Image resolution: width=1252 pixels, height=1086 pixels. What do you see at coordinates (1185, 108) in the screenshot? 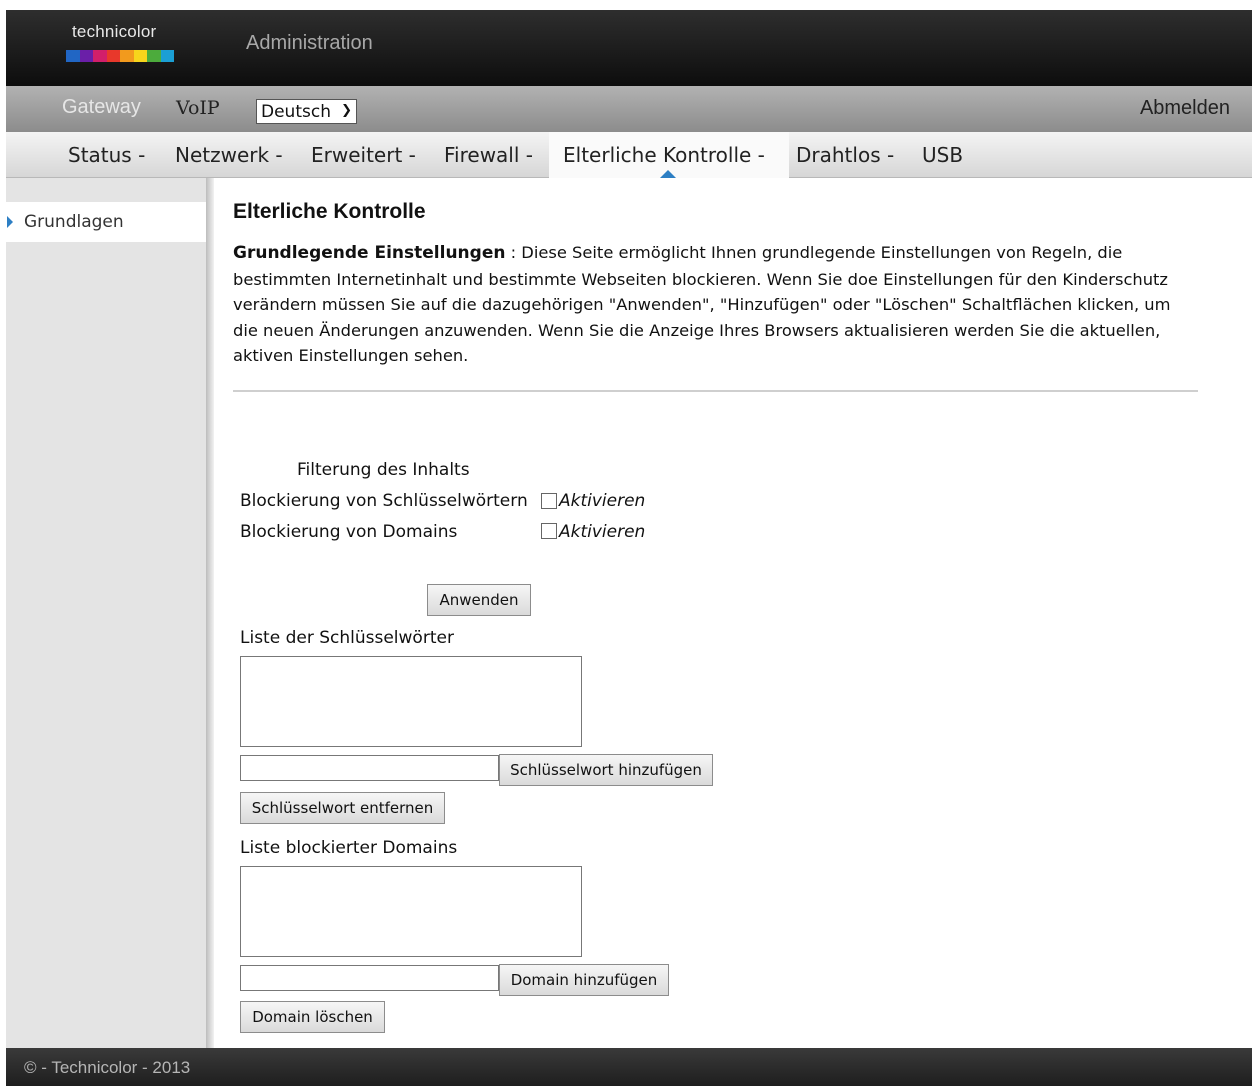
I see `logout-link: Abmelden` at bounding box center [1185, 108].